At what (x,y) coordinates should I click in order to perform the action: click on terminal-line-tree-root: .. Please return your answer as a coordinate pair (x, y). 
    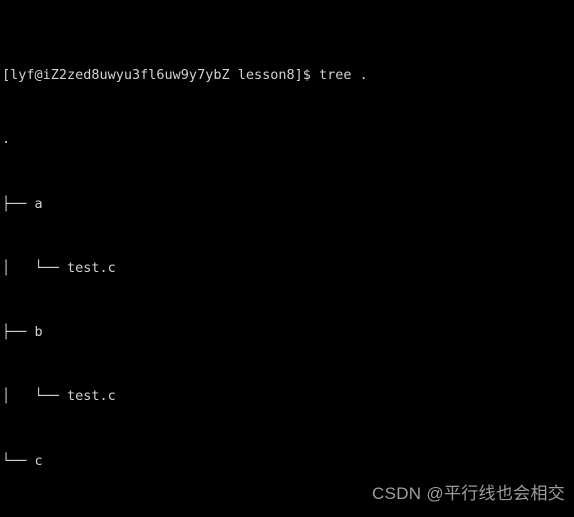
    Looking at the image, I should click on (6, 139).